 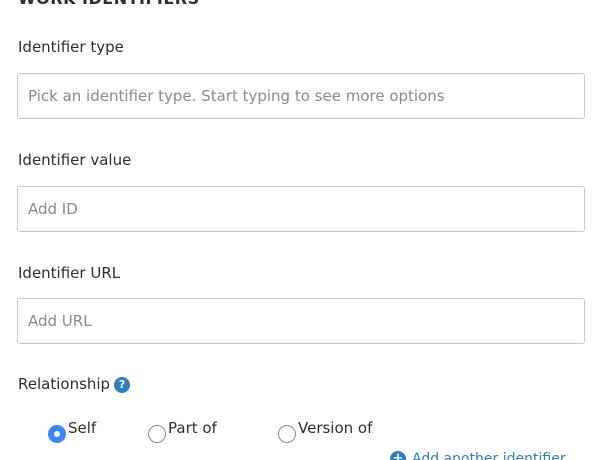 What do you see at coordinates (71, 47) in the screenshot?
I see `identifier-type-label: Identifier type` at bounding box center [71, 47].